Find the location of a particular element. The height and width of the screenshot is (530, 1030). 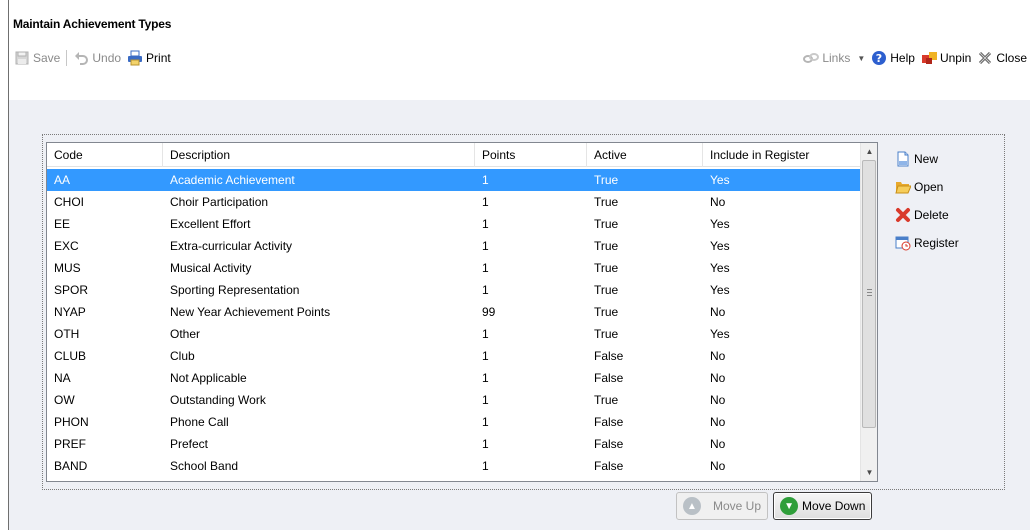

scroll-up-arrow-icon: ▲ is located at coordinates (869, 151).